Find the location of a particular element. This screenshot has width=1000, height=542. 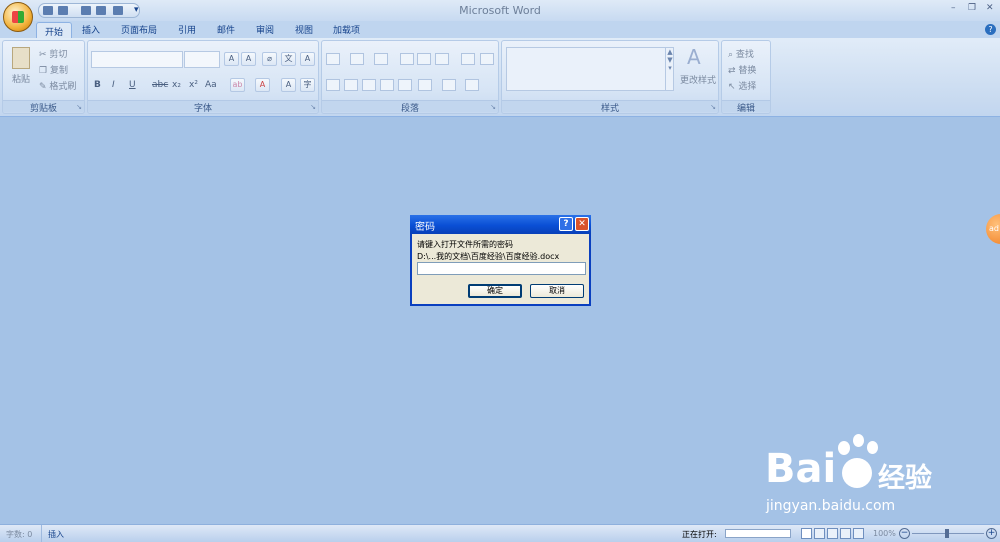

font-launcher-icon: ↘ is located at coordinates (313, 107).